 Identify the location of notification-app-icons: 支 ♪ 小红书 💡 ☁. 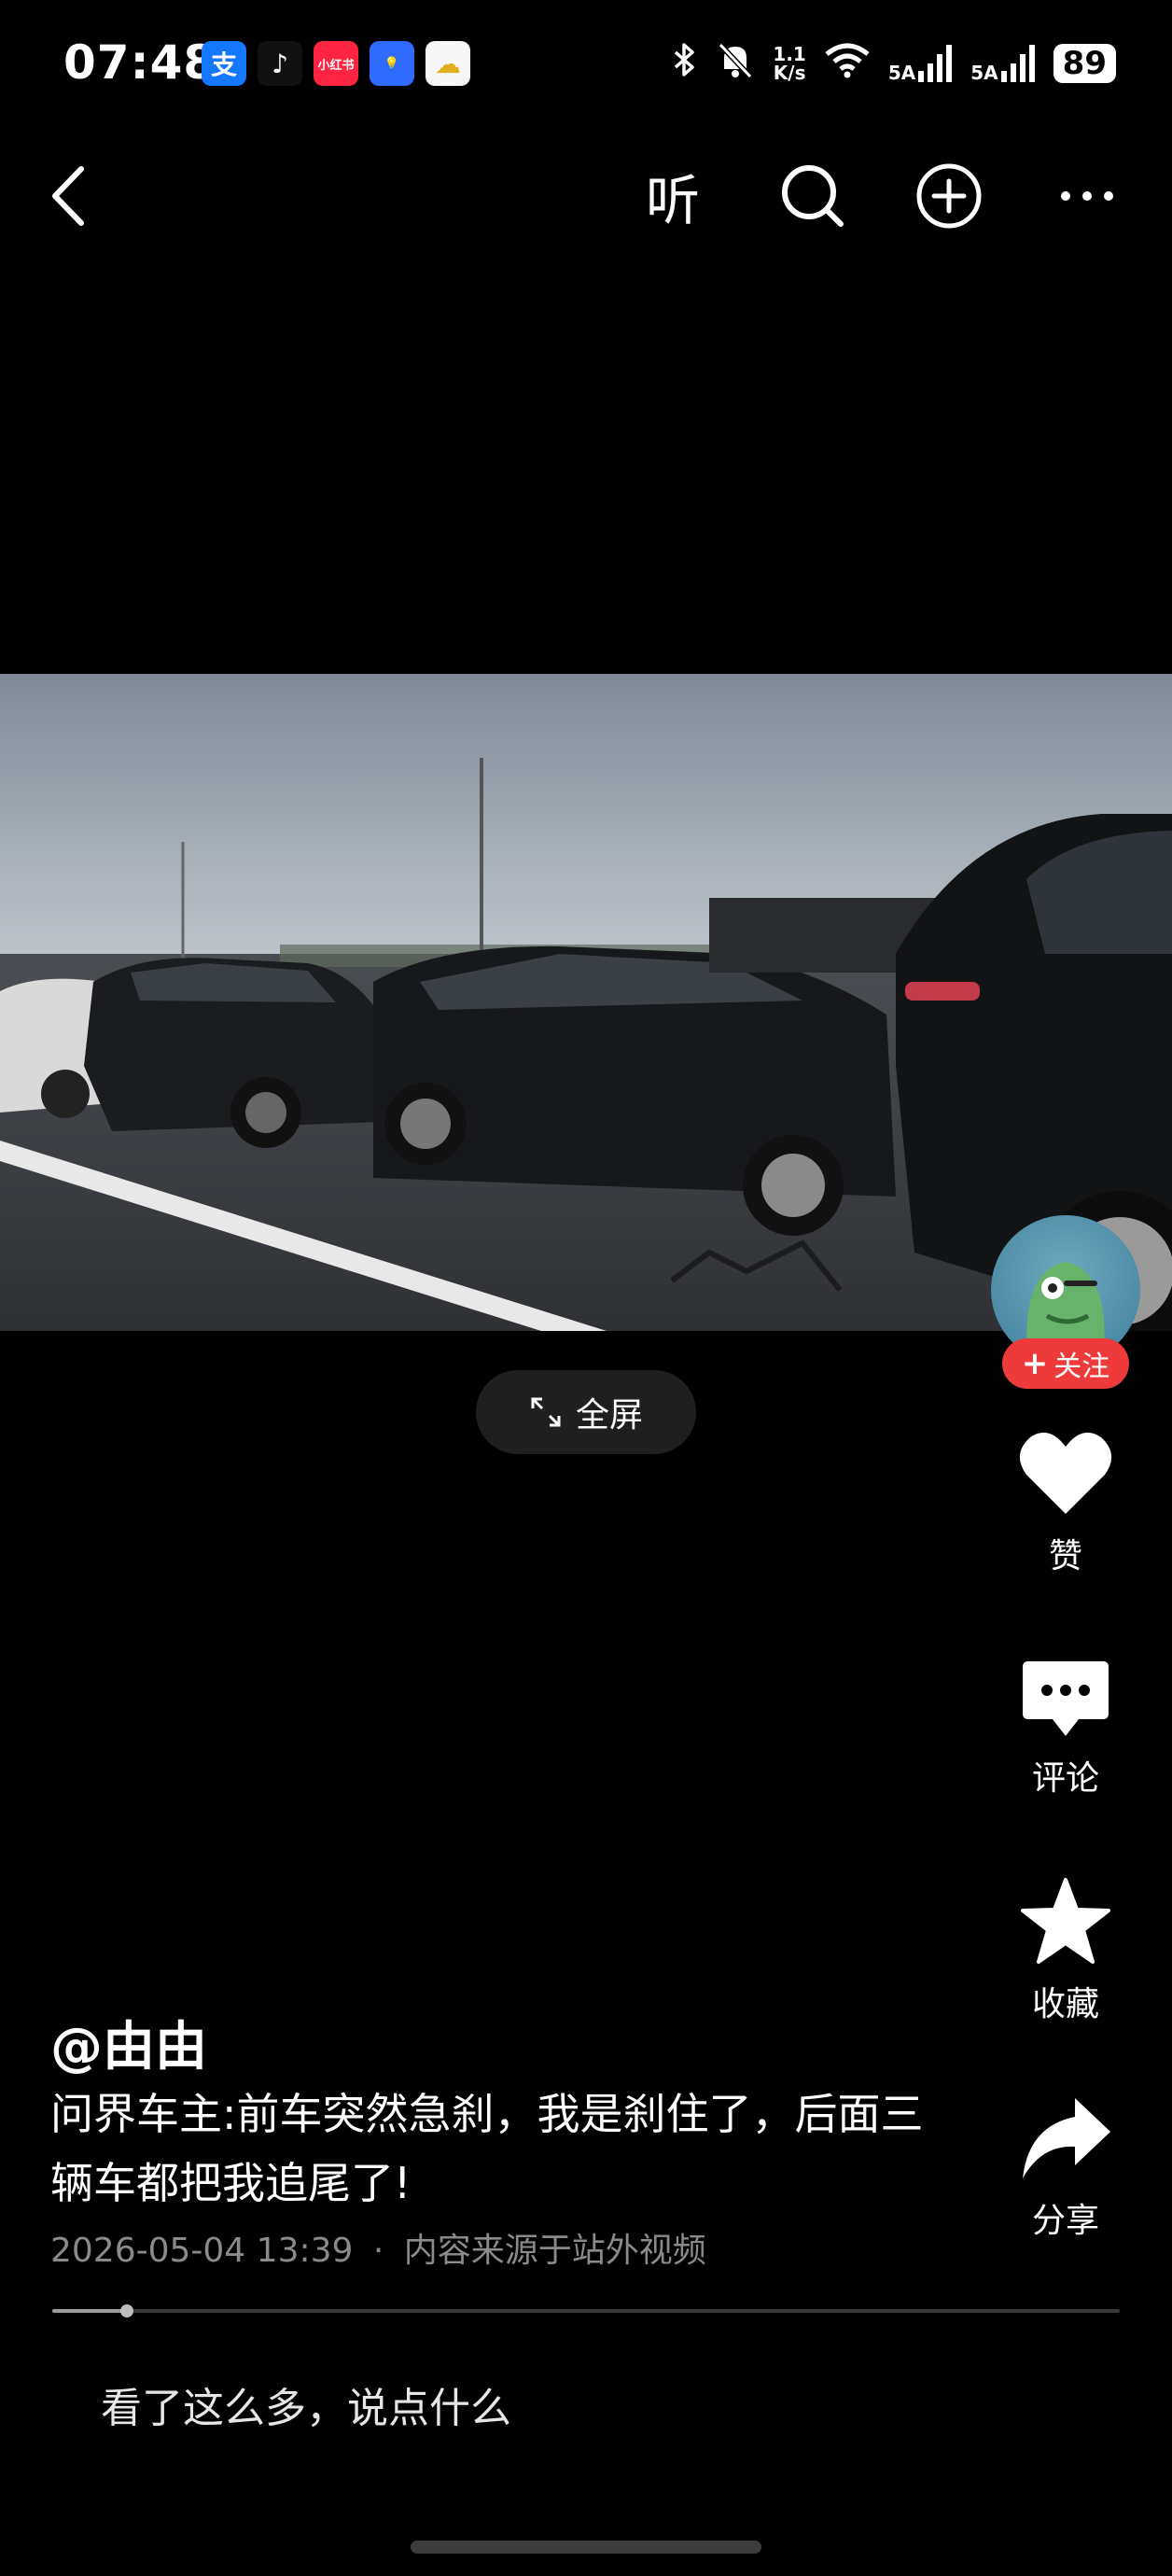
(336, 63).